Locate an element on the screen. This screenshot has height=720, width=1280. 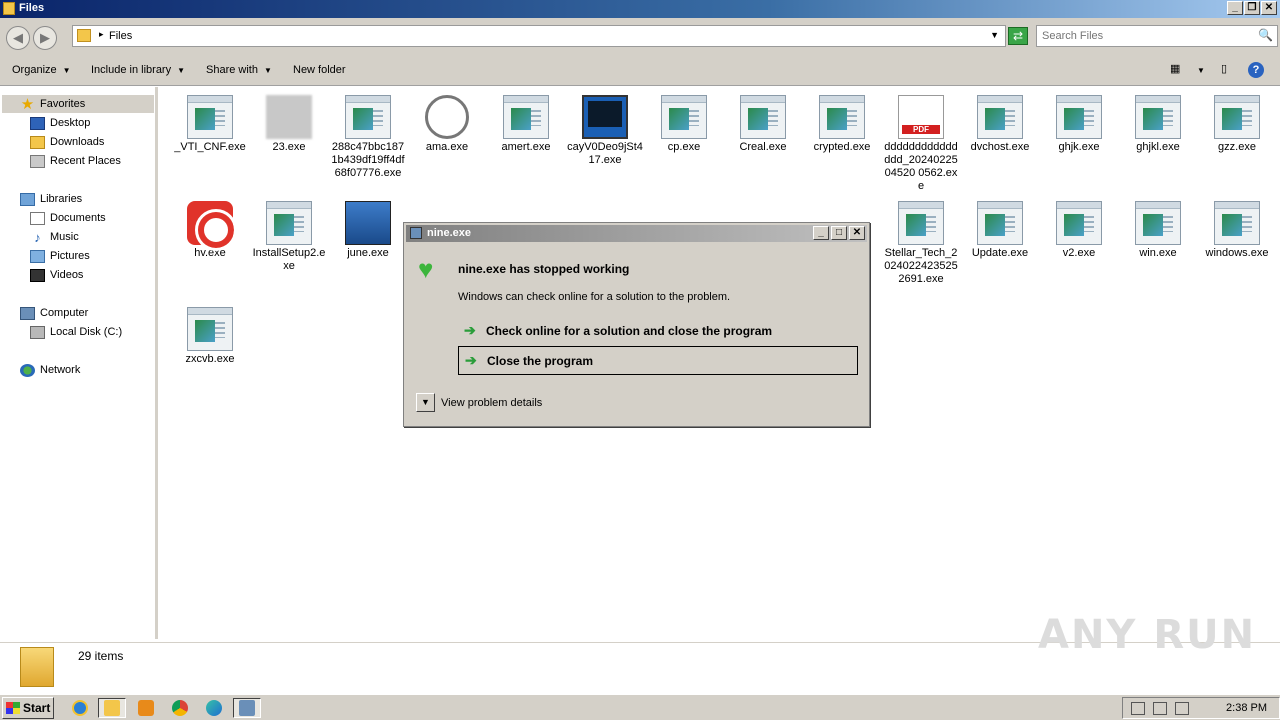
nav-libraries: Libraries is located at coordinates (51, 199).